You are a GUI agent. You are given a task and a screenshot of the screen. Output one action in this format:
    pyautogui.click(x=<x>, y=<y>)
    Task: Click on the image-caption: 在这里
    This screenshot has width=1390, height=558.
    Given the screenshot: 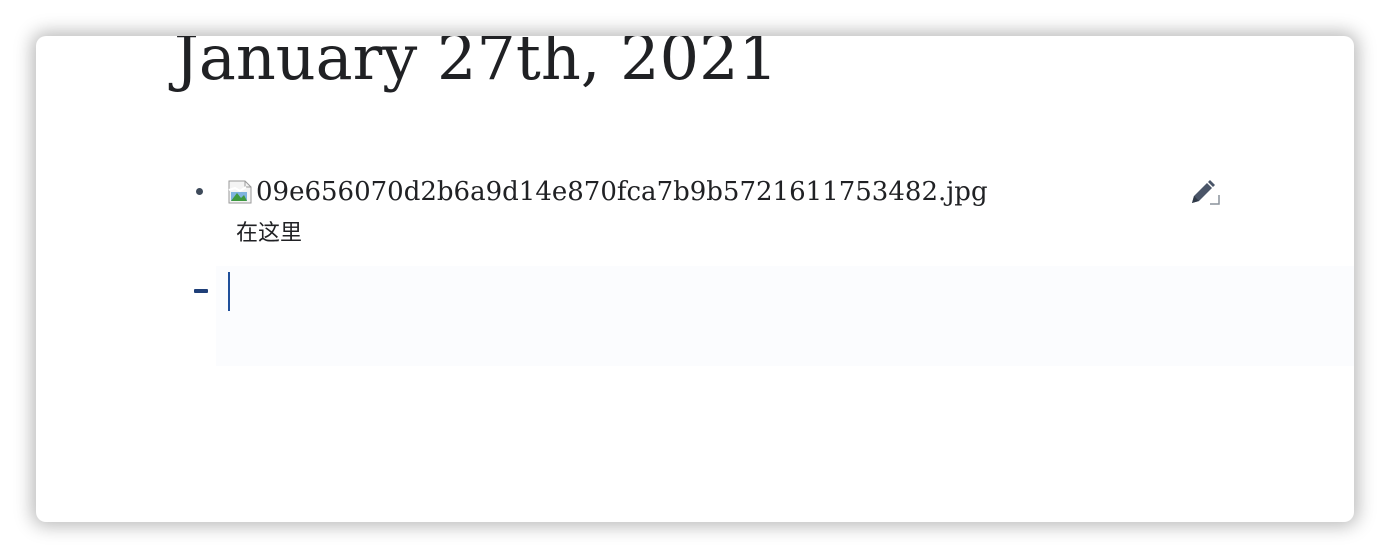 What is the action you would take?
    pyautogui.click(x=269, y=233)
    